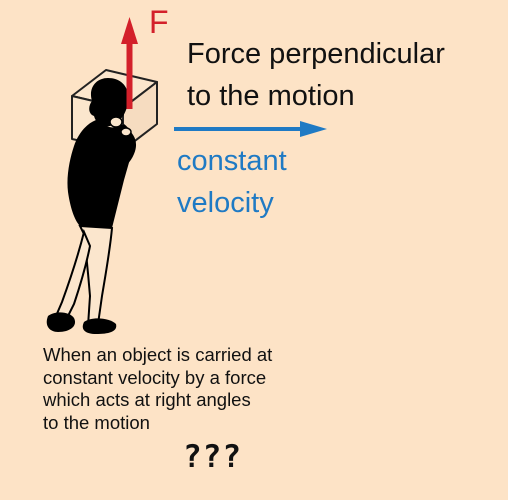 Image resolution: width=508 pixels, height=500 pixels. Describe the element at coordinates (232, 161) in the screenshot. I see `velocity-label-line-1: constant` at that location.